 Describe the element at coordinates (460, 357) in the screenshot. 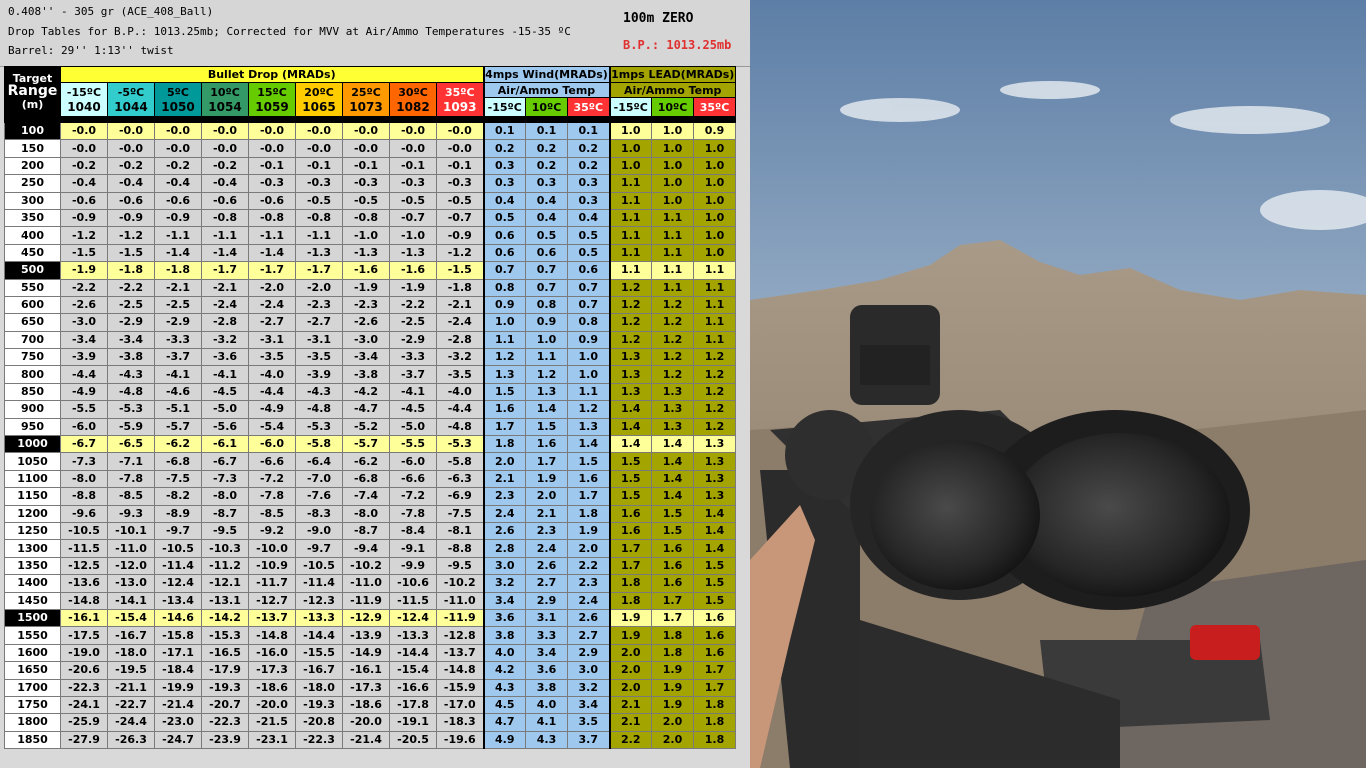

I see `drop-cell: -3.2` at that location.